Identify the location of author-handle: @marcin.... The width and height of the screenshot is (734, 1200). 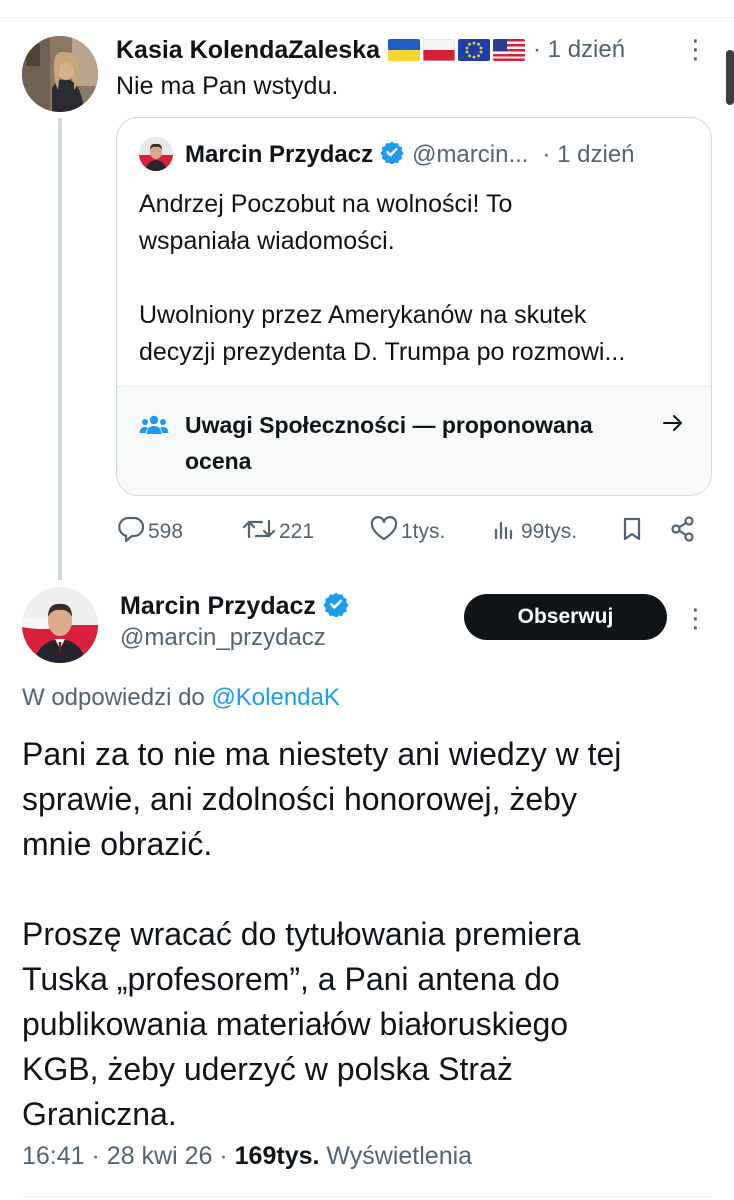
(470, 154).